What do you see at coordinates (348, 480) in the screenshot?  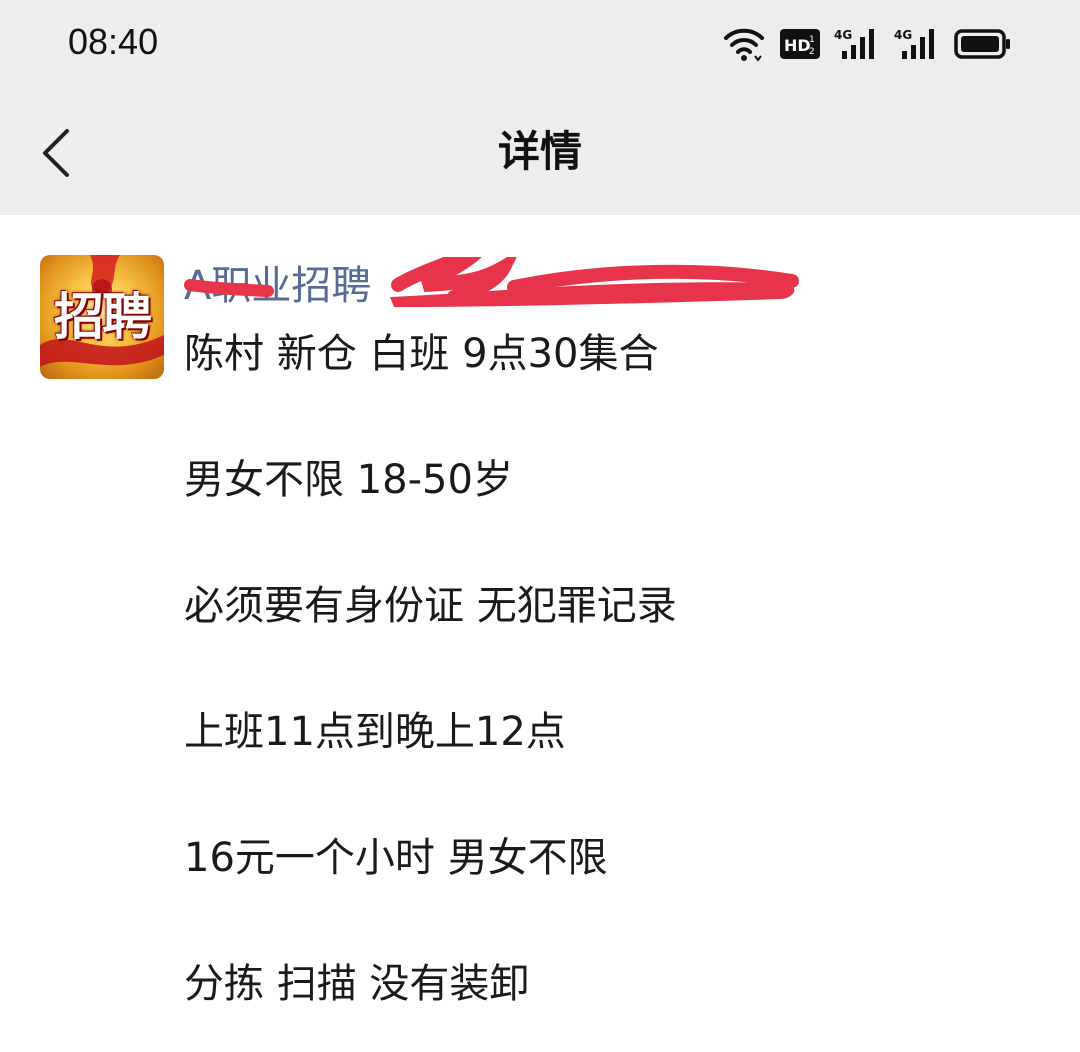 I see `message-line: 男女不限 18-50岁` at bounding box center [348, 480].